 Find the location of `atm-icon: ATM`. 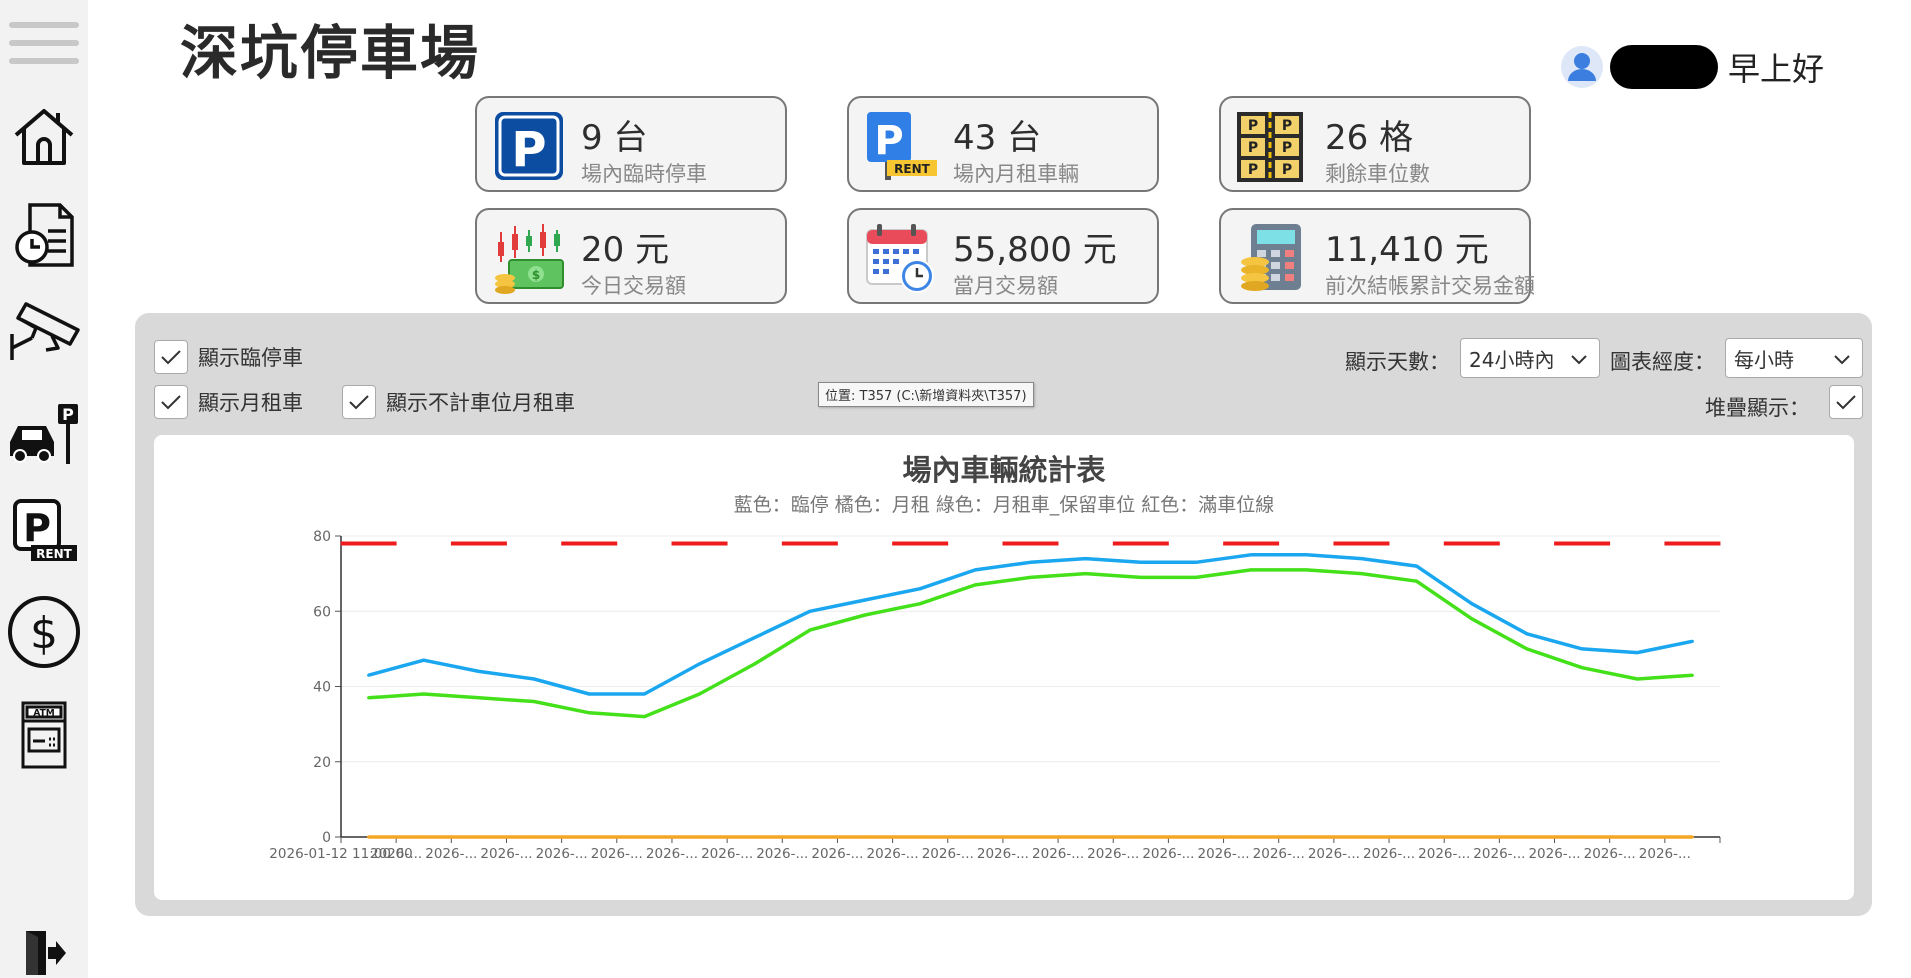

atm-icon: ATM is located at coordinates (44, 735).